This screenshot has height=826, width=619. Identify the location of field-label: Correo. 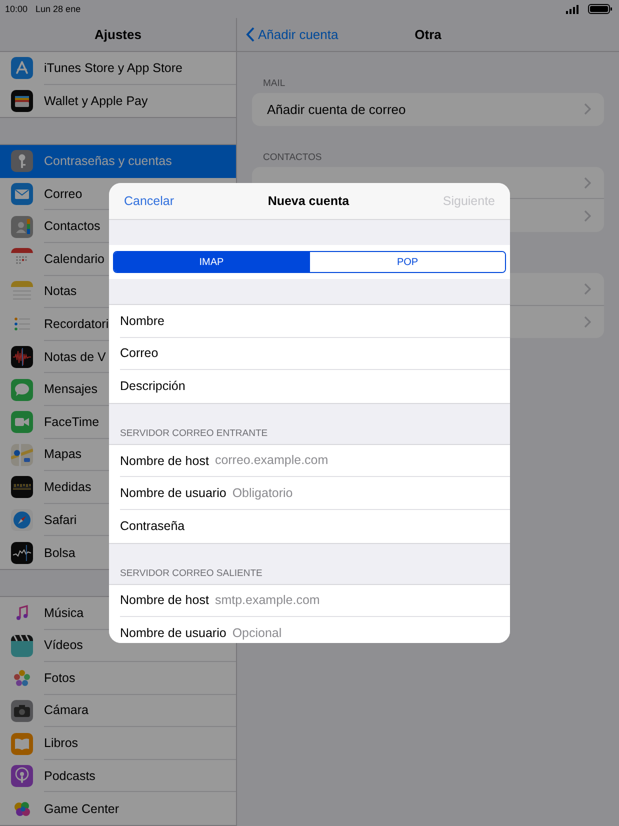
(139, 353).